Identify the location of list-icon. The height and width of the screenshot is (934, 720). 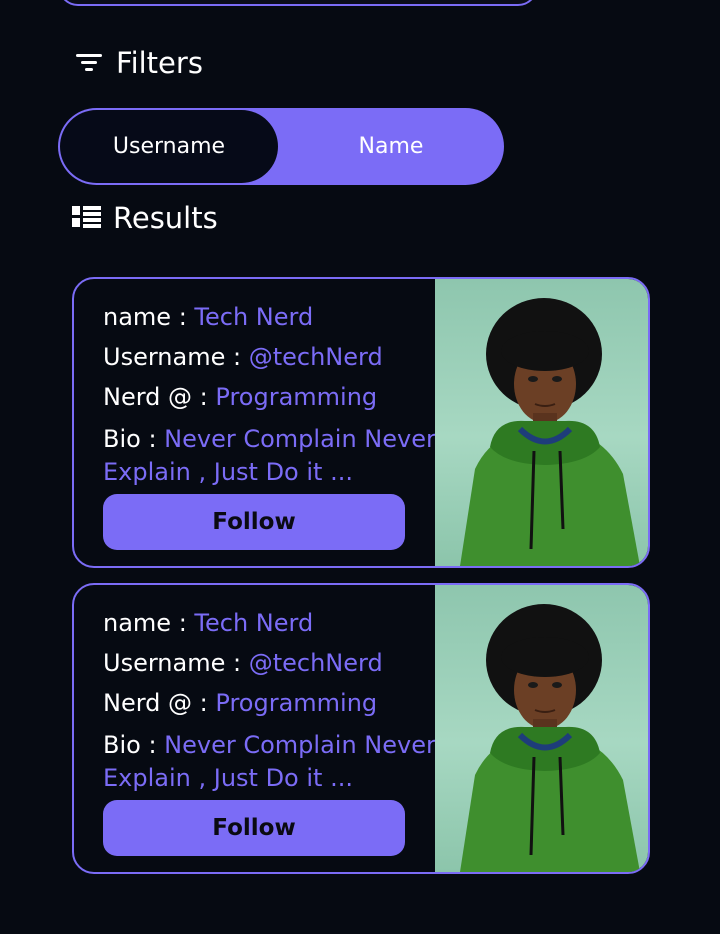
(86, 218).